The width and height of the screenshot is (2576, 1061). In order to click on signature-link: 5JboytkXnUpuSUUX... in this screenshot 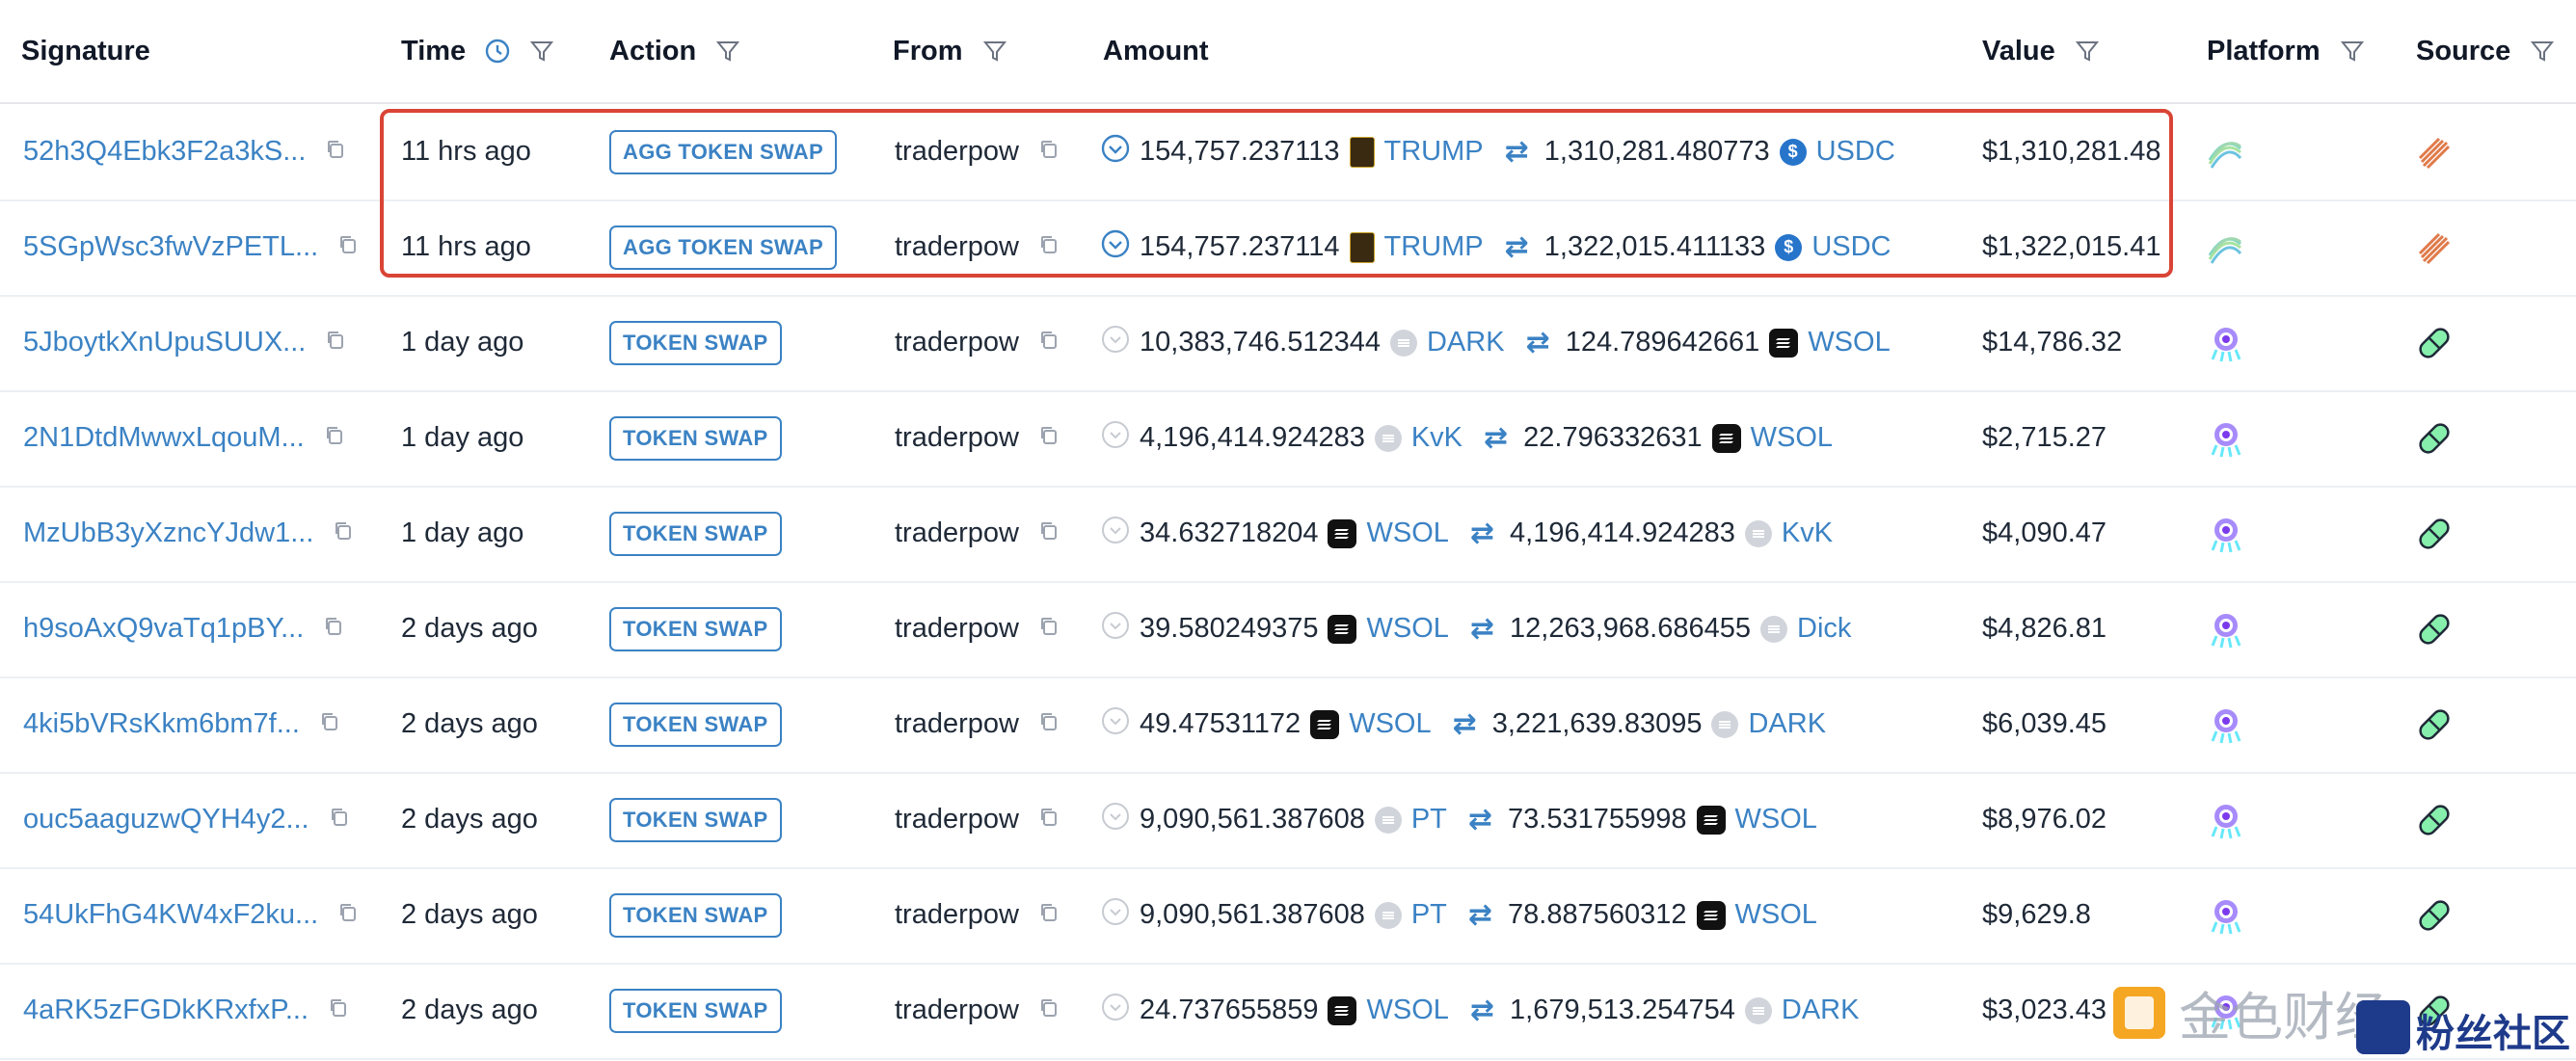, I will do `click(165, 342)`.